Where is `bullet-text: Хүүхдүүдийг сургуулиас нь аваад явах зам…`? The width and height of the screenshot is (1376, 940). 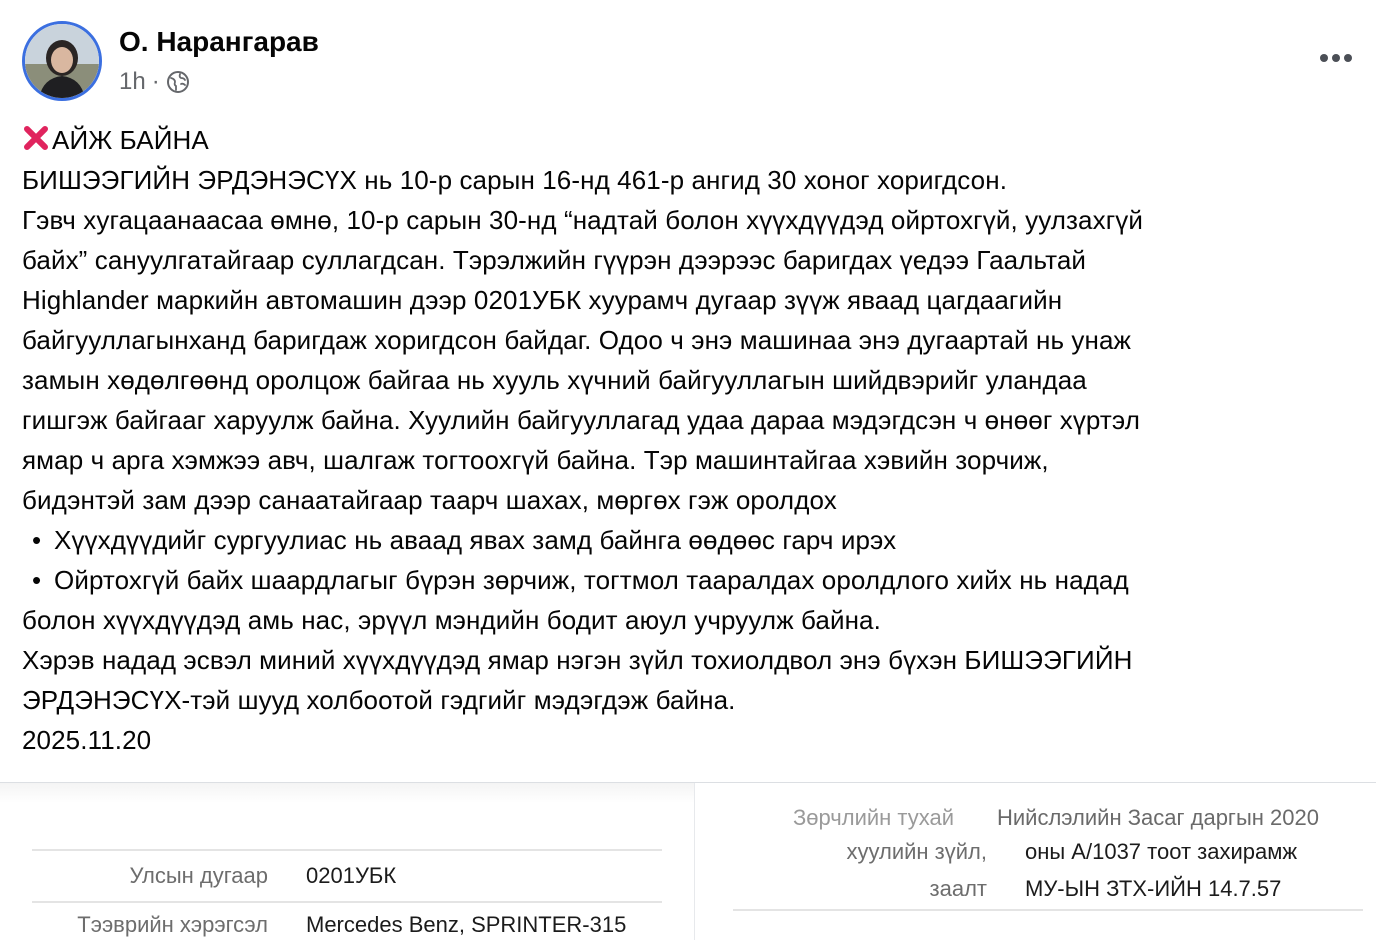
bullet-text: Хүүхдүүдийг сургуулиас нь аваад явах зам… is located at coordinates (475, 540).